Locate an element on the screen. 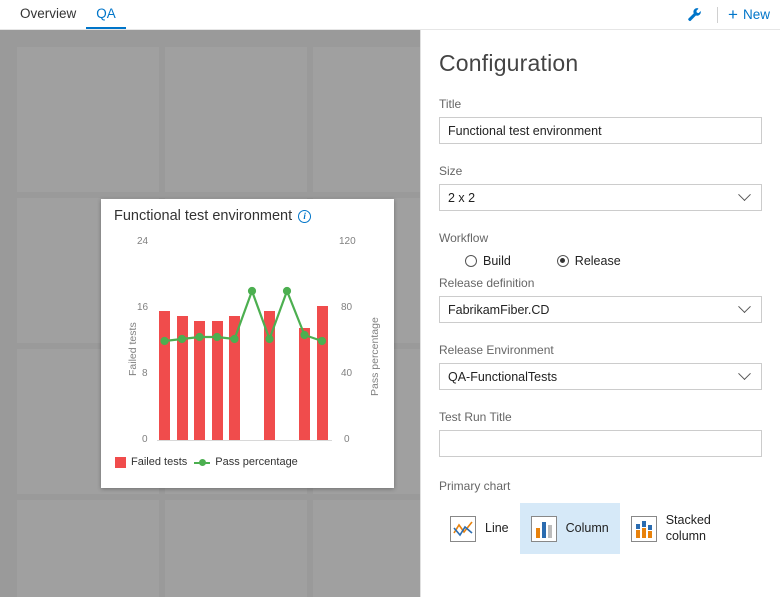 The height and width of the screenshot is (597, 780). tab-list: Overview QA is located at coordinates (63, 14).